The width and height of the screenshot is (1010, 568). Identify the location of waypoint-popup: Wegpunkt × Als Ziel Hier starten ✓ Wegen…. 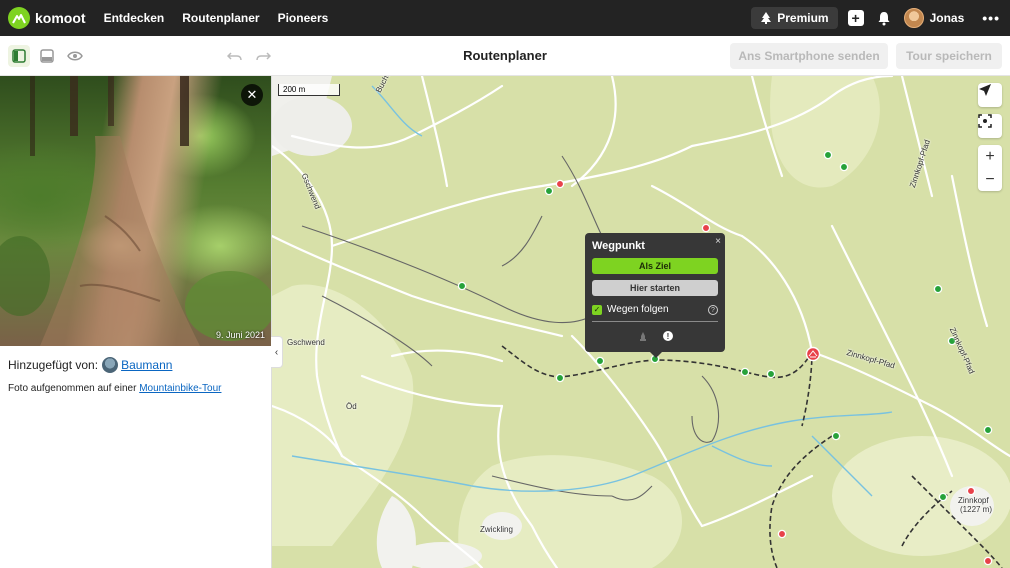
(655, 295).